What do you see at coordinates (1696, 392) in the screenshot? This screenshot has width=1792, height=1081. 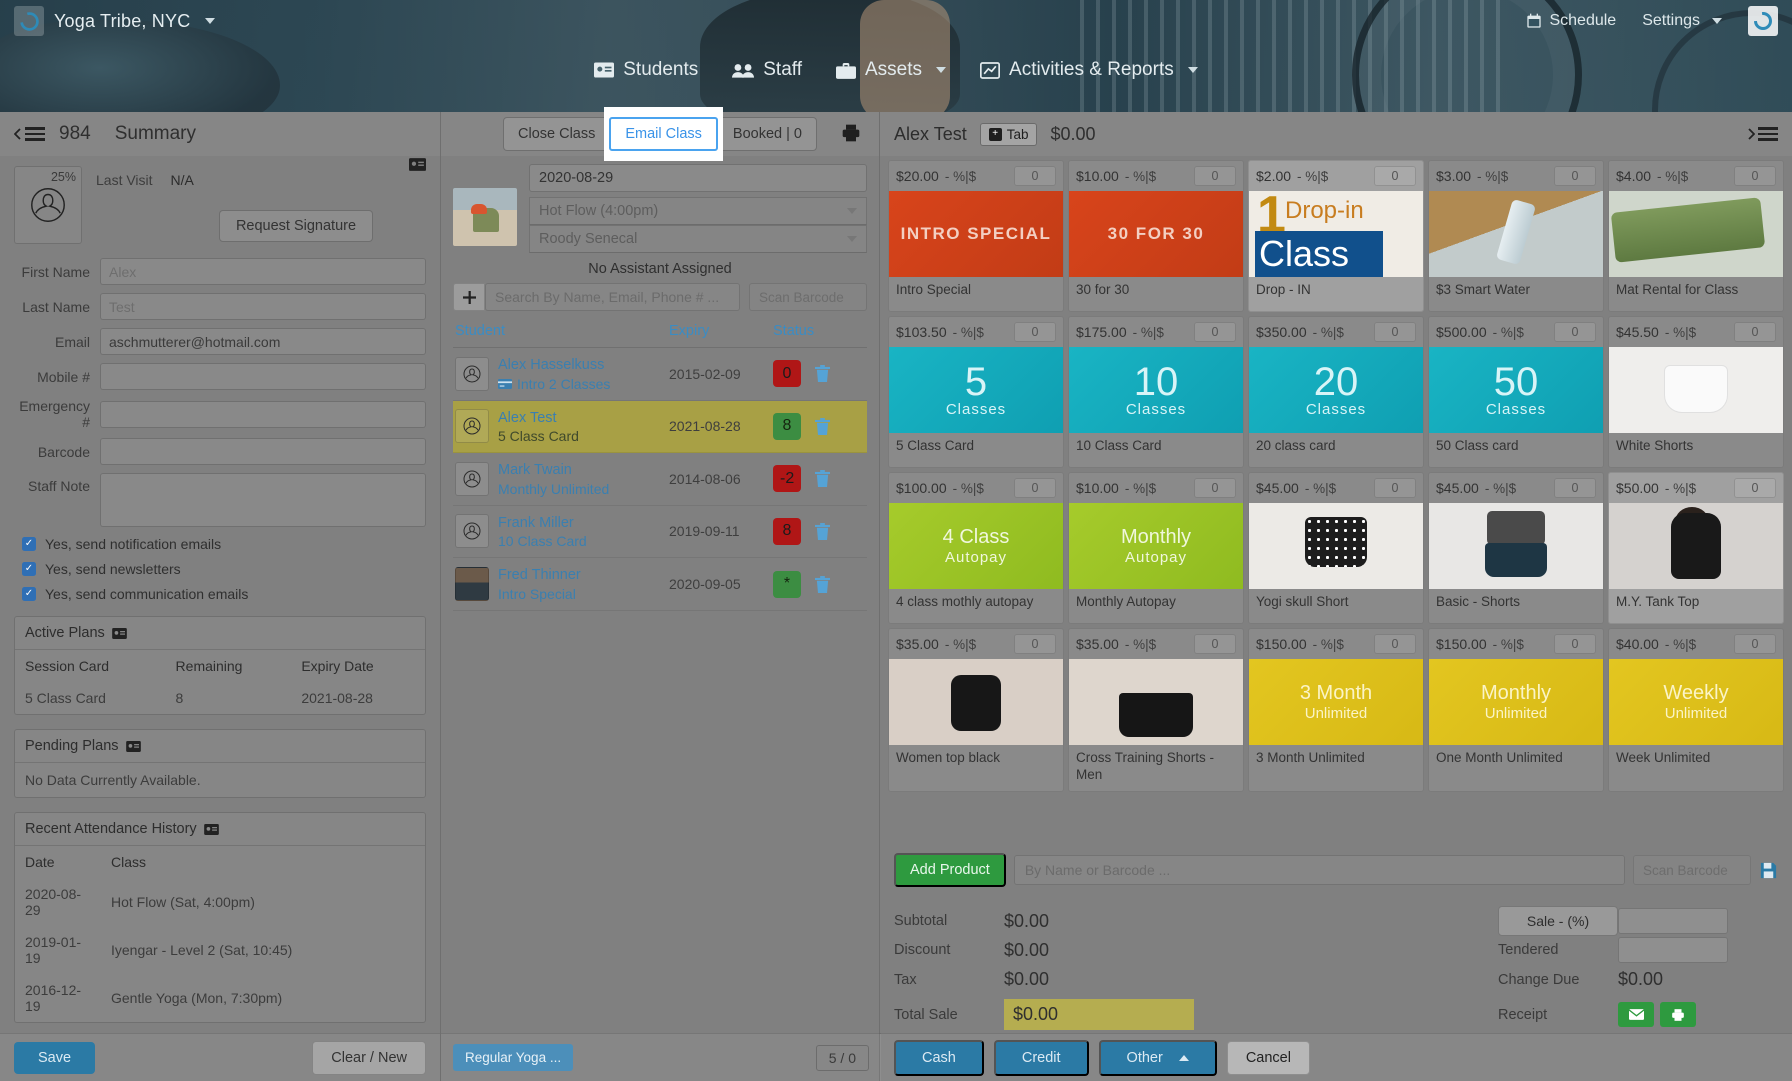 I see `product-tile: $45.50 - %|$ 0 White Shorts` at bounding box center [1696, 392].